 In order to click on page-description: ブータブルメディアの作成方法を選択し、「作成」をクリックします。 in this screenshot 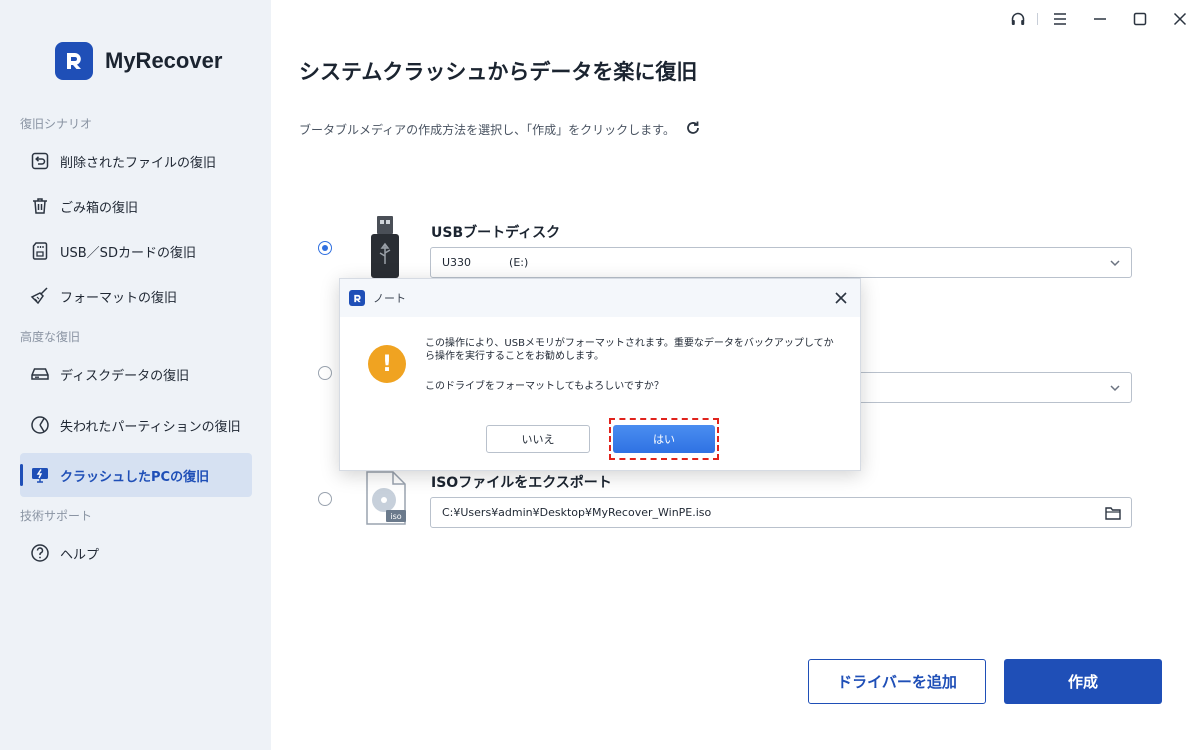, I will do `click(500, 129)`.